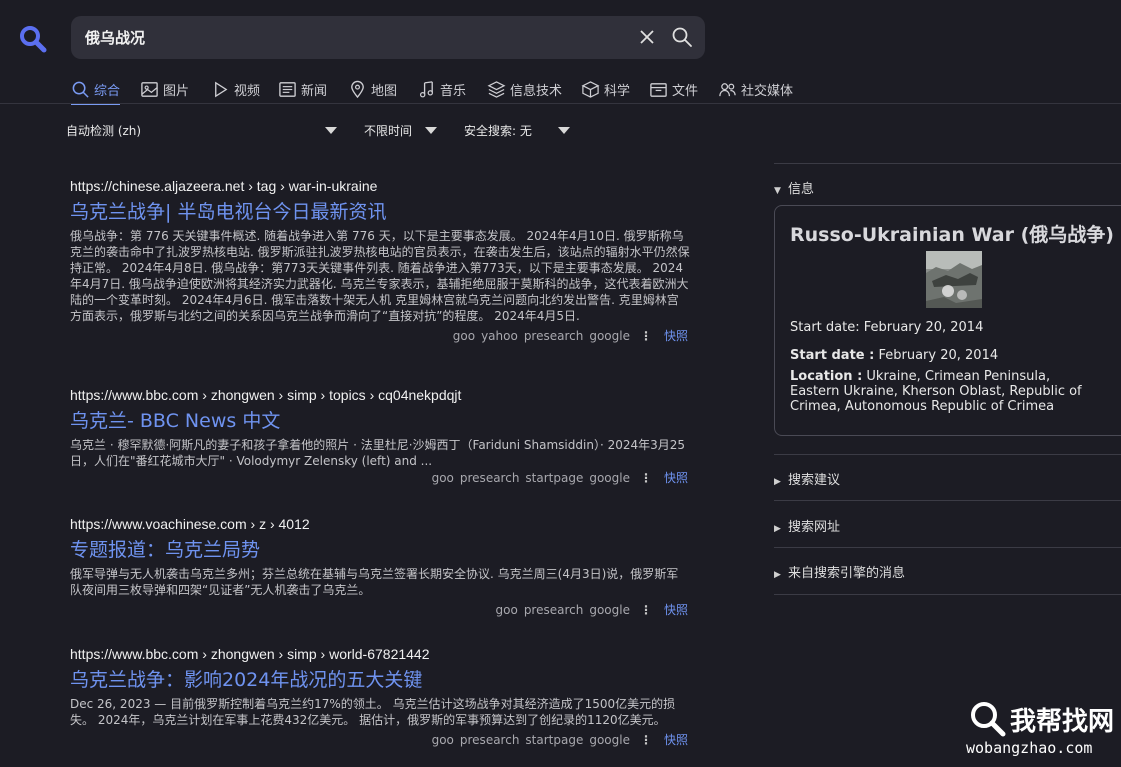  I want to click on tab-general: 综合, so click(96, 90).